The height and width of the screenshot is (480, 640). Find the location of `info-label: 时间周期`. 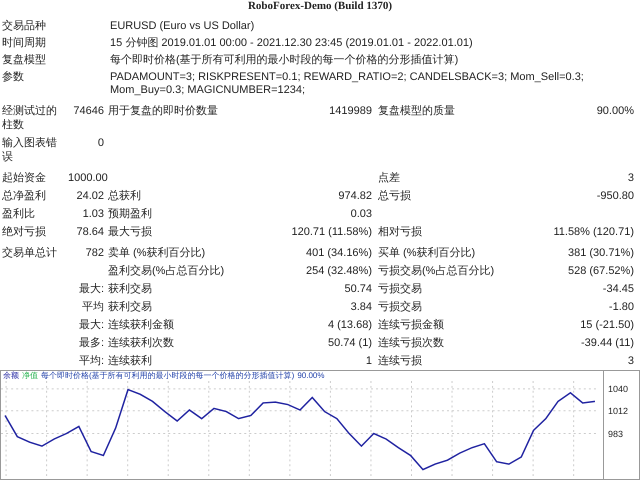

info-label: 时间周期 is located at coordinates (24, 43).